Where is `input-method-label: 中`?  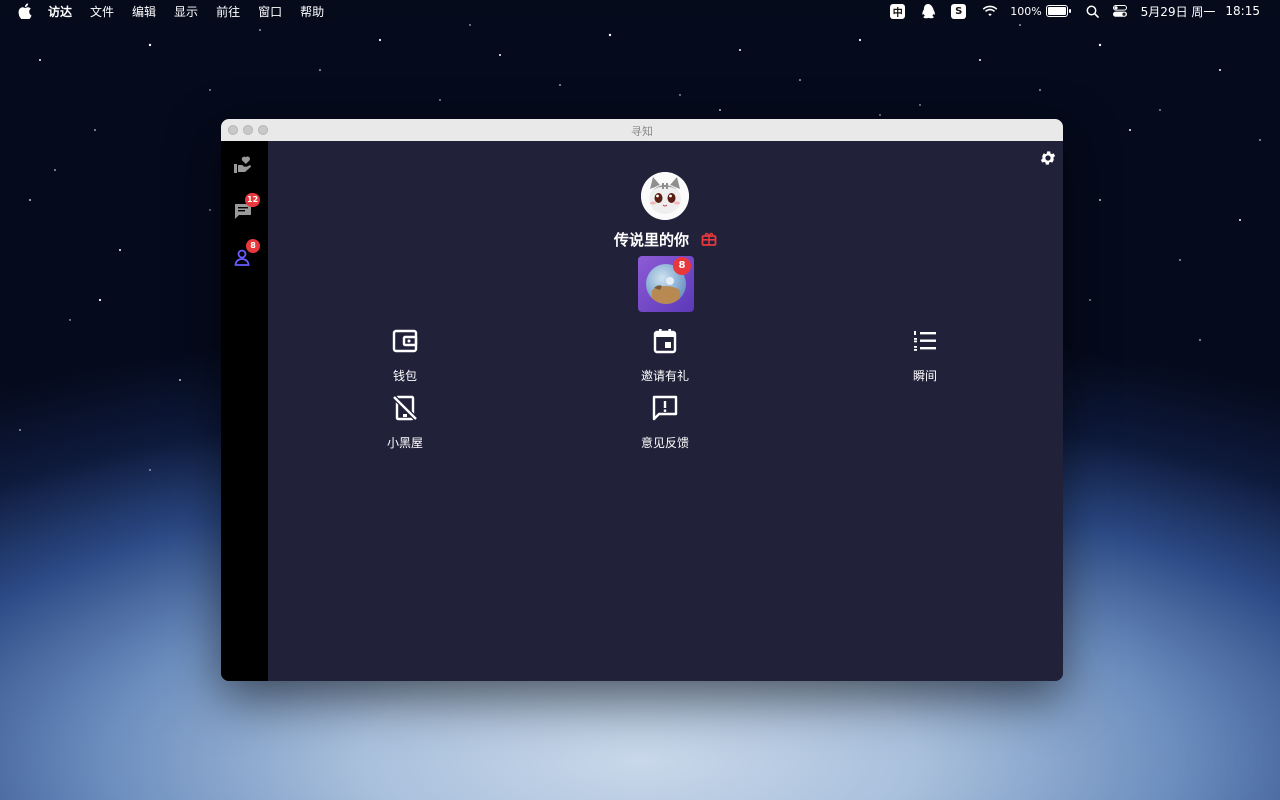 input-method-label: 中 is located at coordinates (898, 11).